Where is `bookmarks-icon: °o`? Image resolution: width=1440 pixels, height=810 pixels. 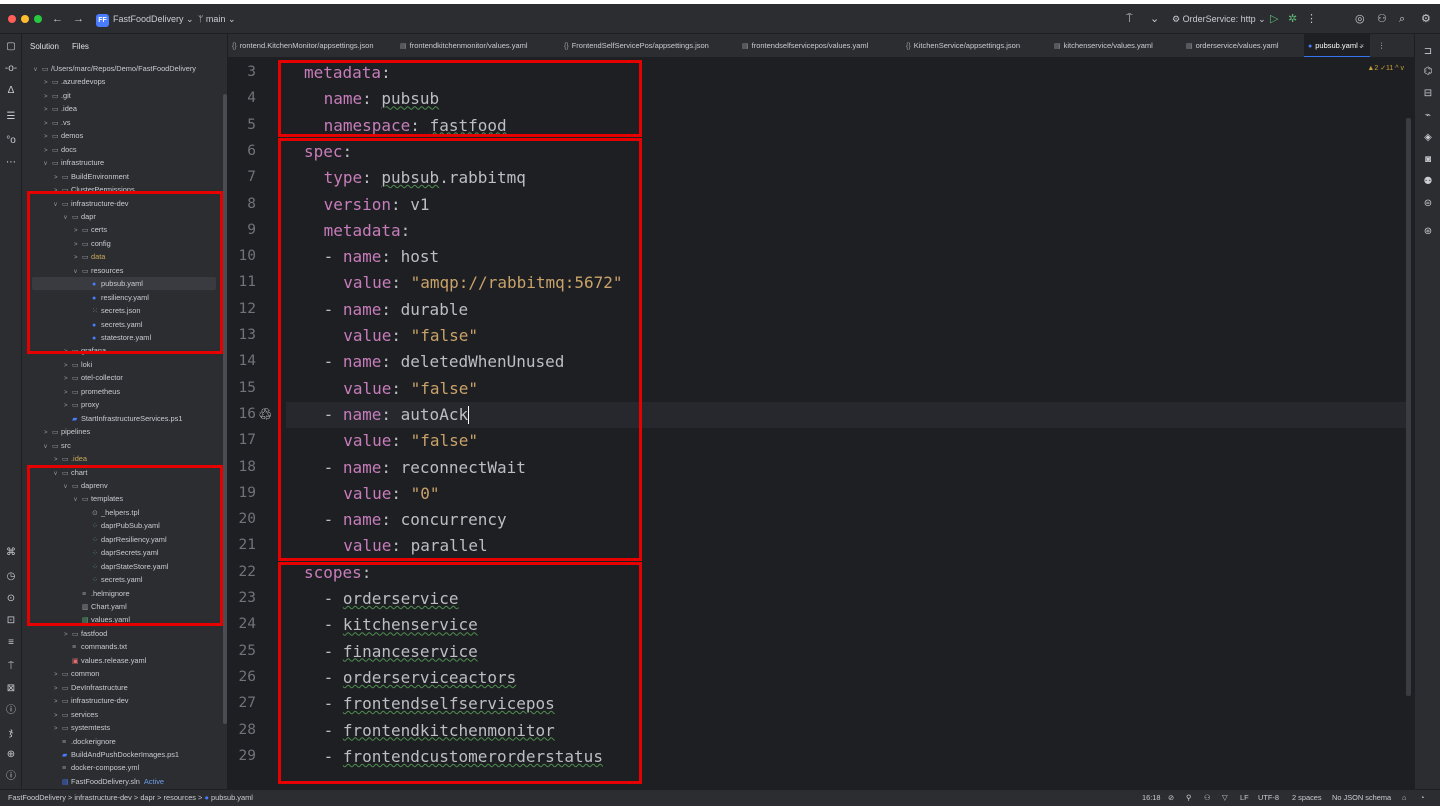 bookmarks-icon: °o is located at coordinates (11, 141).